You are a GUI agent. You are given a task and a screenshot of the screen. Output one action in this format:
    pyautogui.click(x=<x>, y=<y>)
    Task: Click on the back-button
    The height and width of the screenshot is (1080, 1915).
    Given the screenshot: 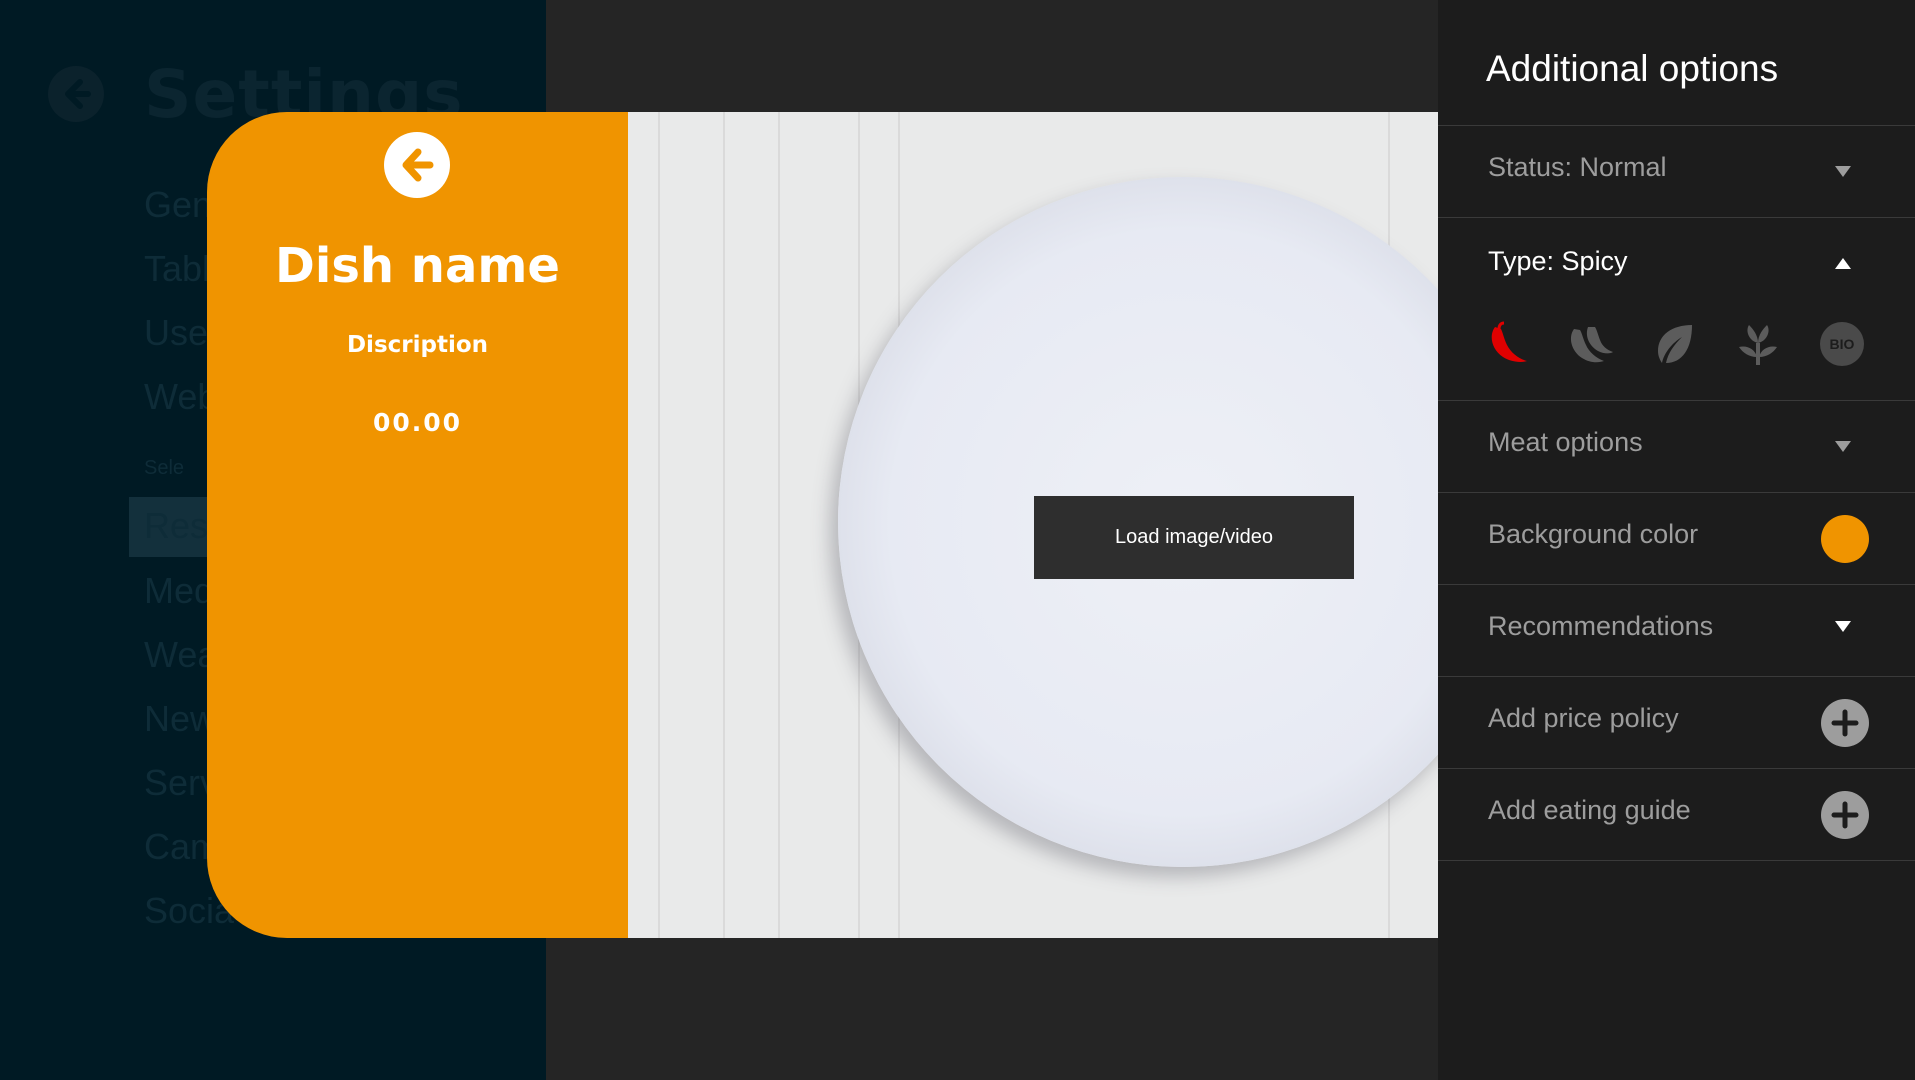 What is the action you would take?
    pyautogui.click(x=417, y=165)
    